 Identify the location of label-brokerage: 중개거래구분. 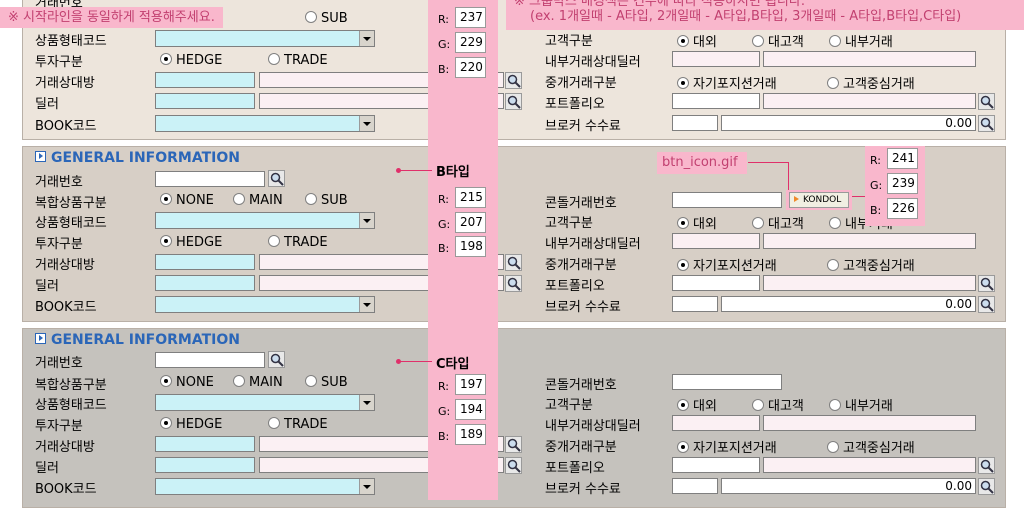
(581, 83).